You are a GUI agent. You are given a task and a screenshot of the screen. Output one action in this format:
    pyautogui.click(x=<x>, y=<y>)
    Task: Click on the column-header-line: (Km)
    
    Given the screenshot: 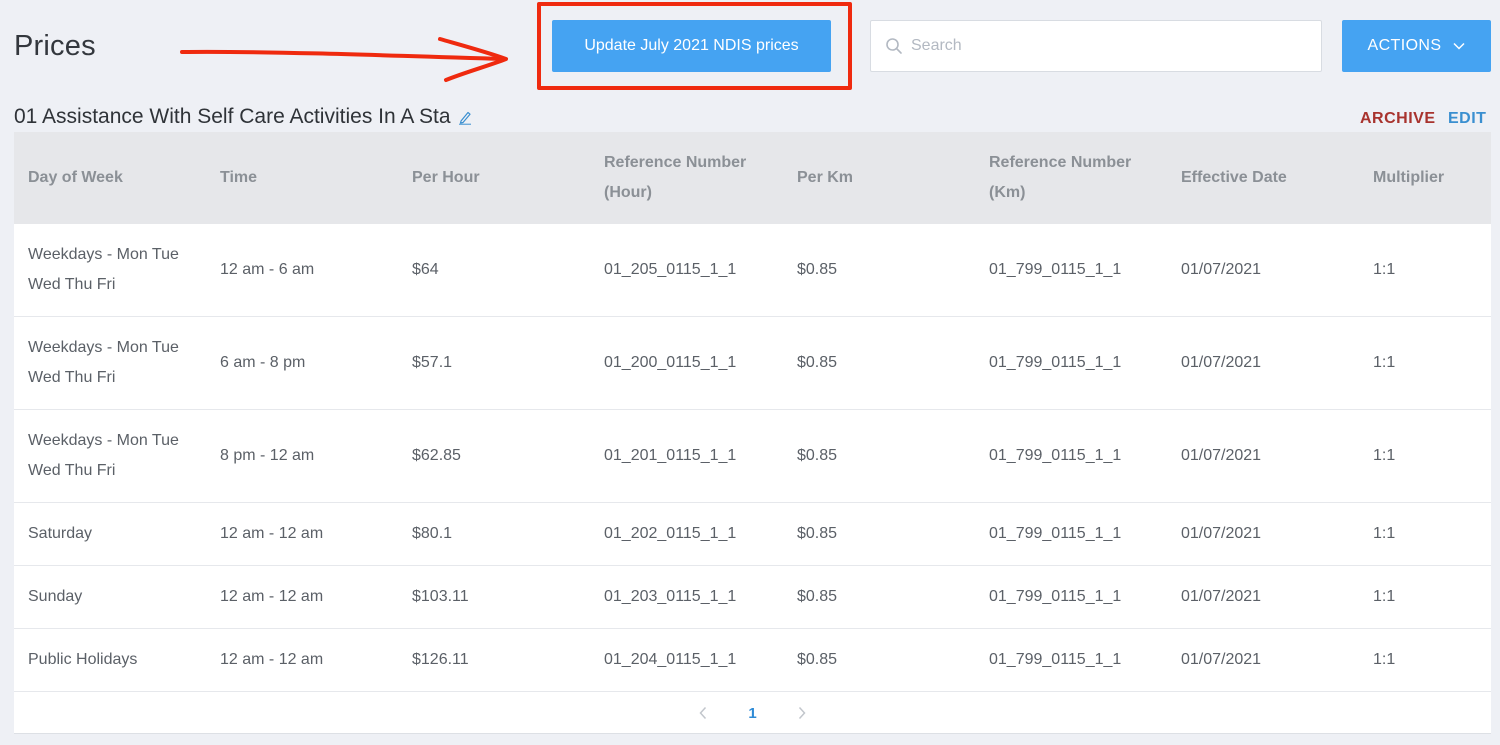 What is the action you would take?
    pyautogui.click(x=1007, y=192)
    